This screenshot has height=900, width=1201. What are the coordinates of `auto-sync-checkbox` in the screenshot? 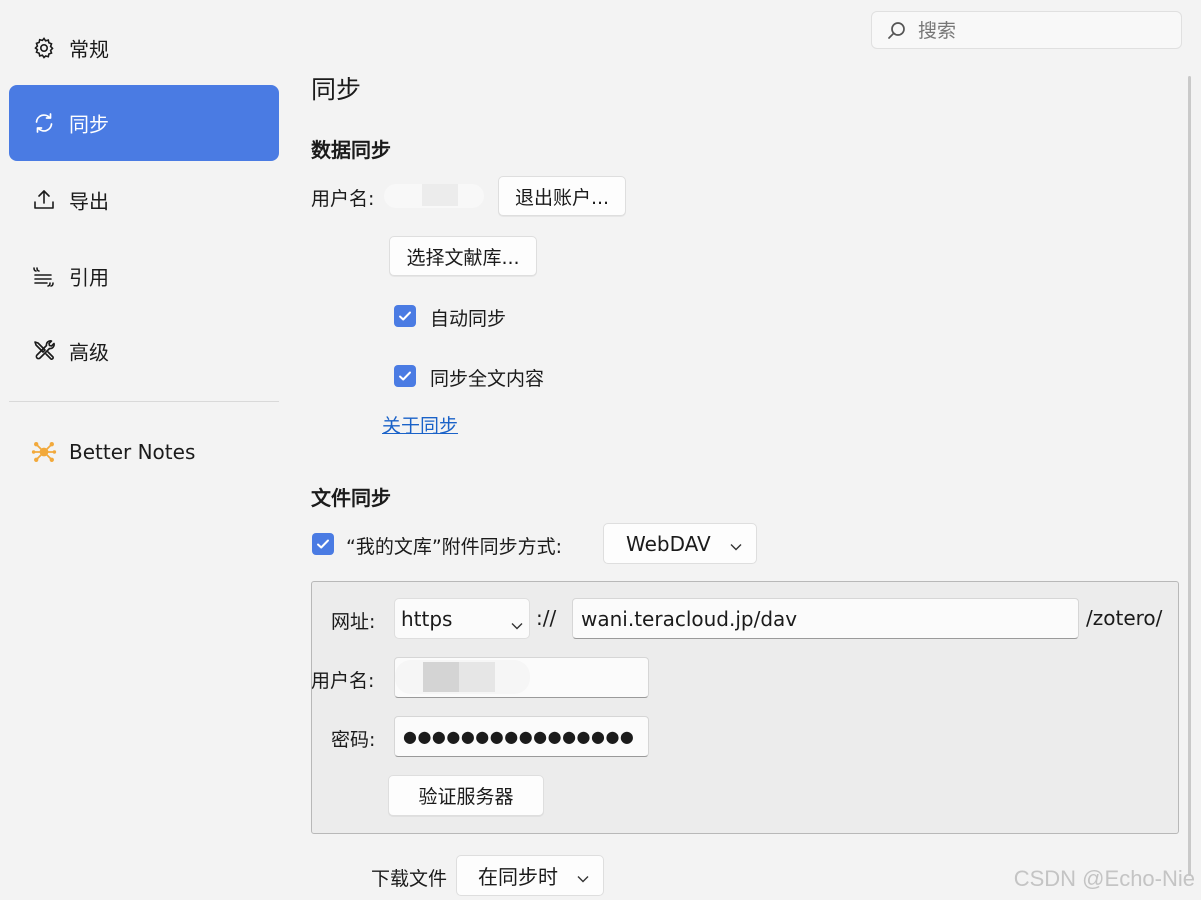 It's located at (405, 316).